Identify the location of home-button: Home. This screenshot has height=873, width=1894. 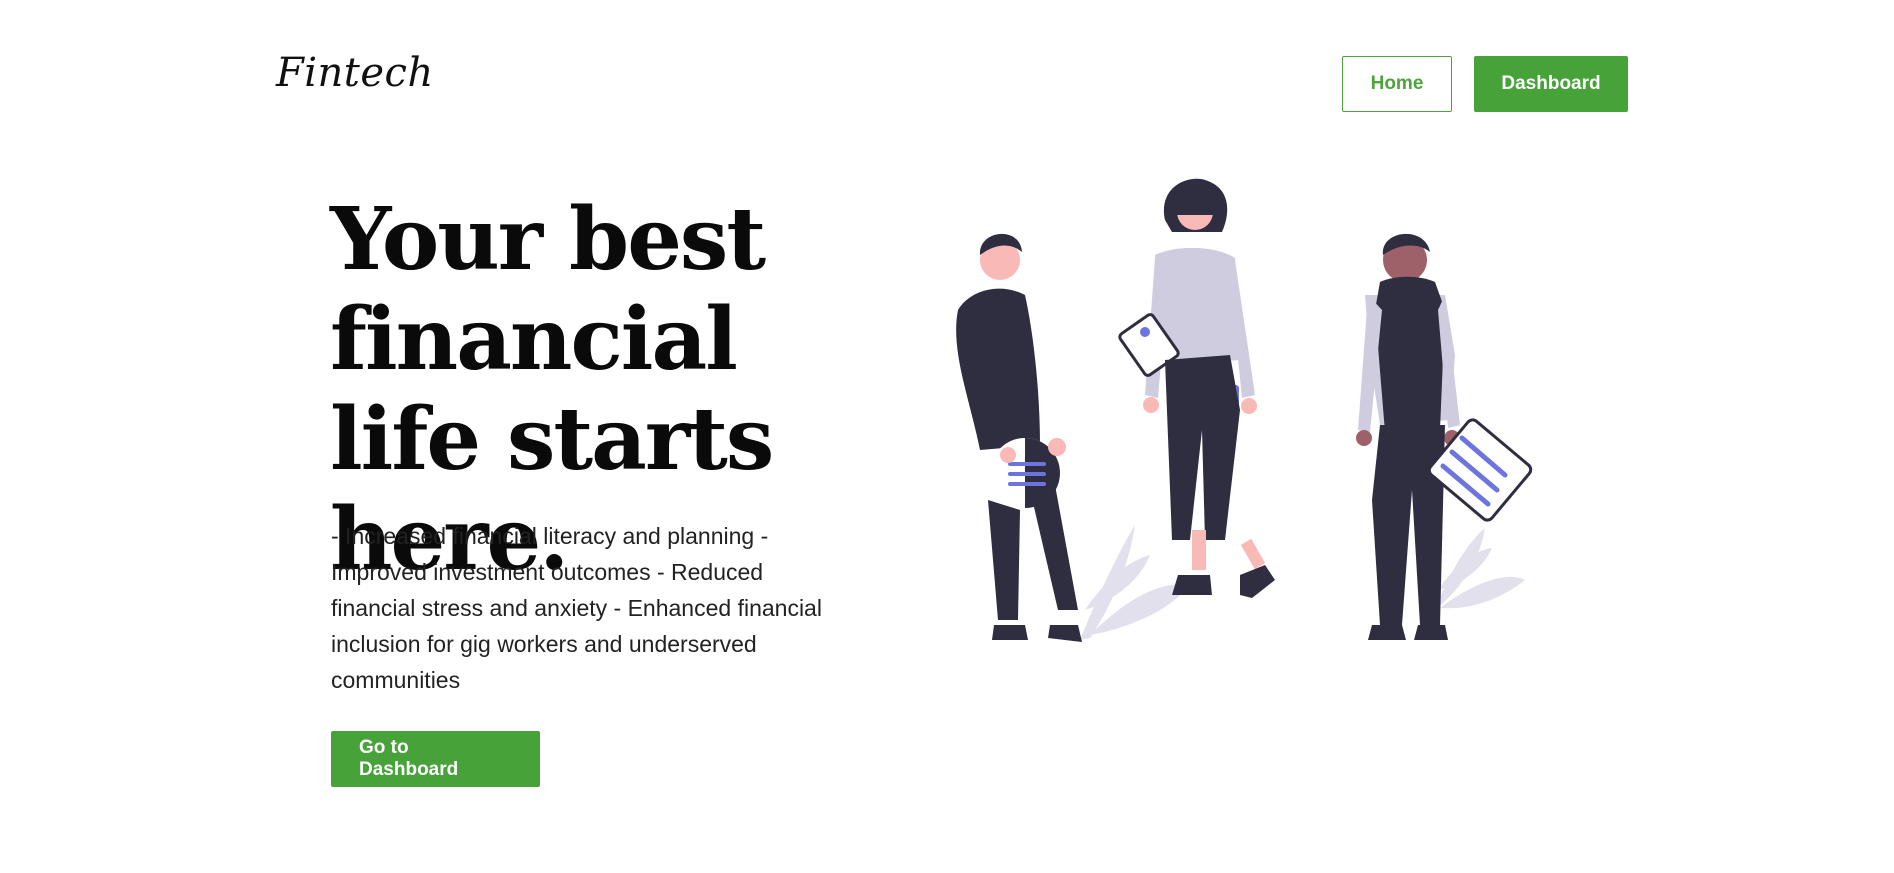
(1397, 84).